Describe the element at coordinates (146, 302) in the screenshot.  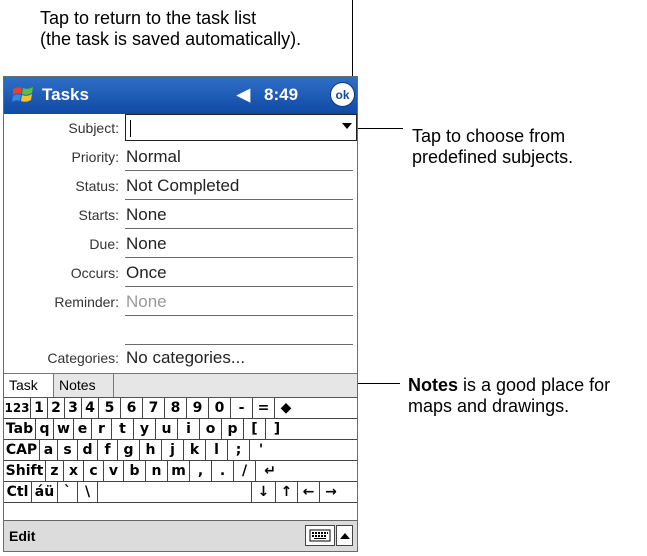
I see `reminder-value: None` at that location.